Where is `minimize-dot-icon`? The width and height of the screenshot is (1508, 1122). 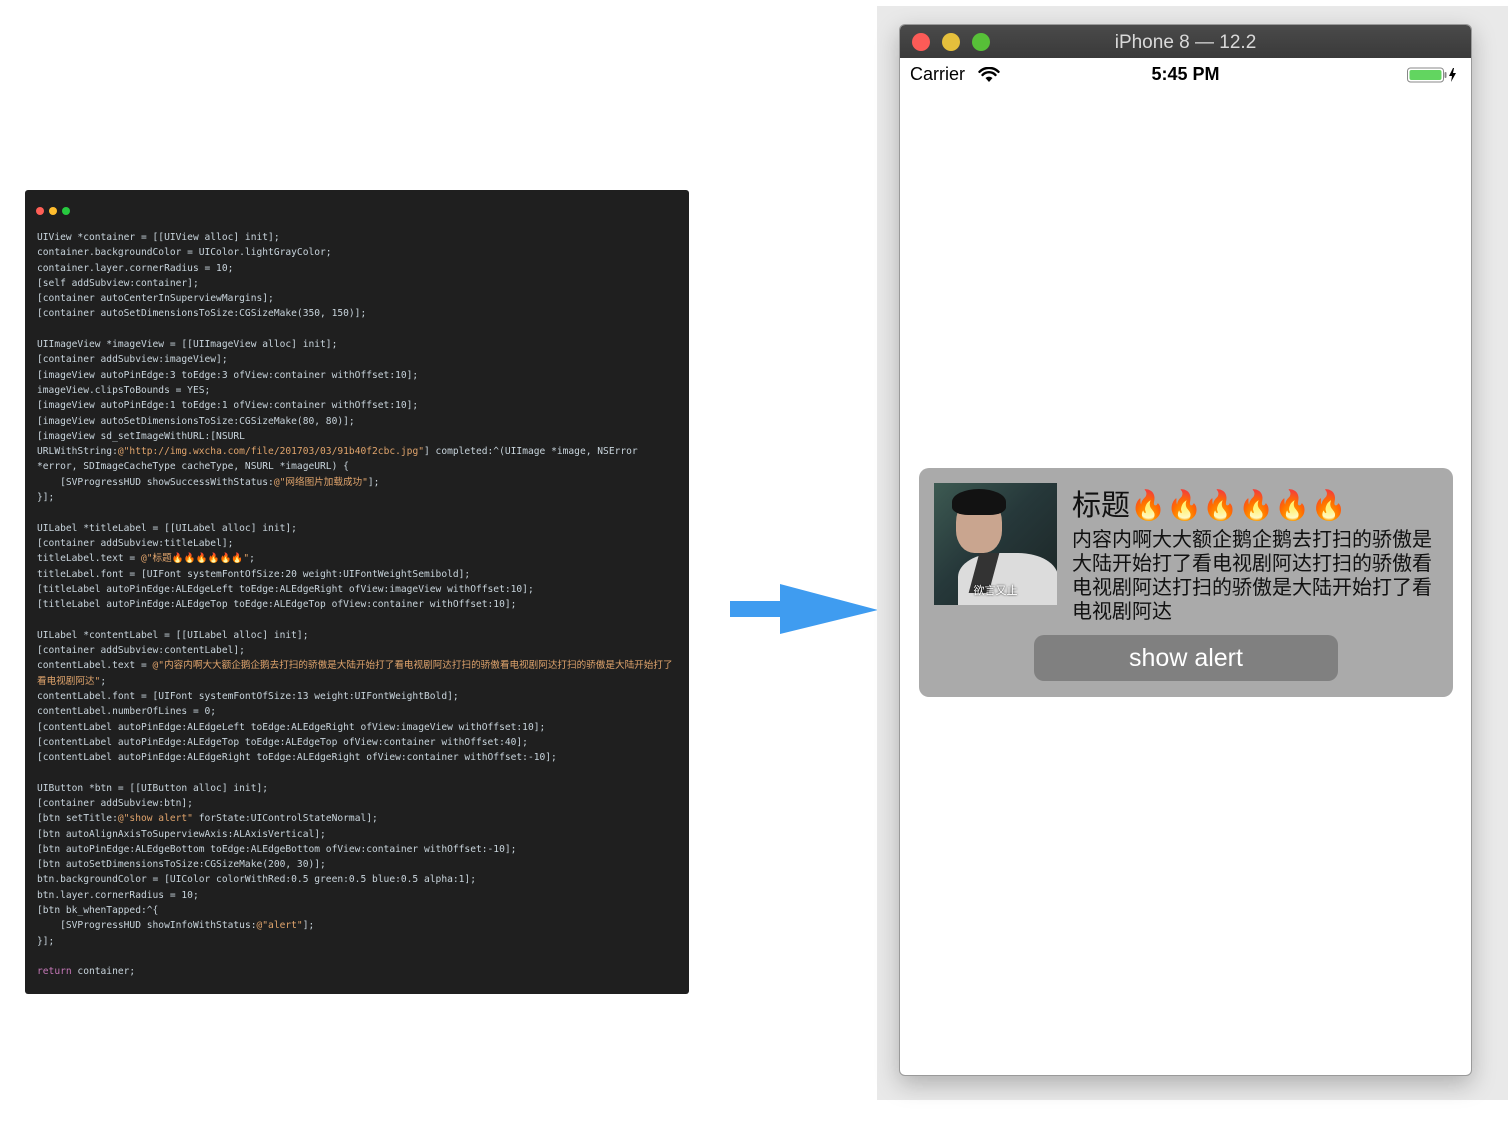
minimize-dot-icon is located at coordinates (53, 211).